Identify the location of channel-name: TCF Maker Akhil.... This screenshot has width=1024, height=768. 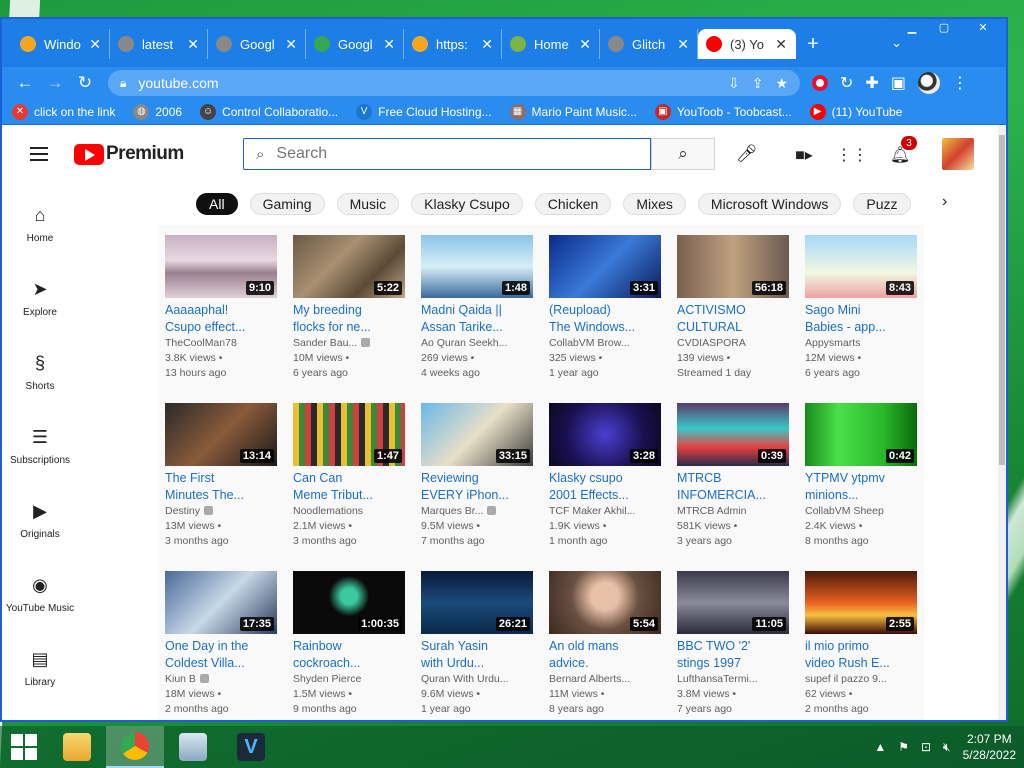
(605, 511).